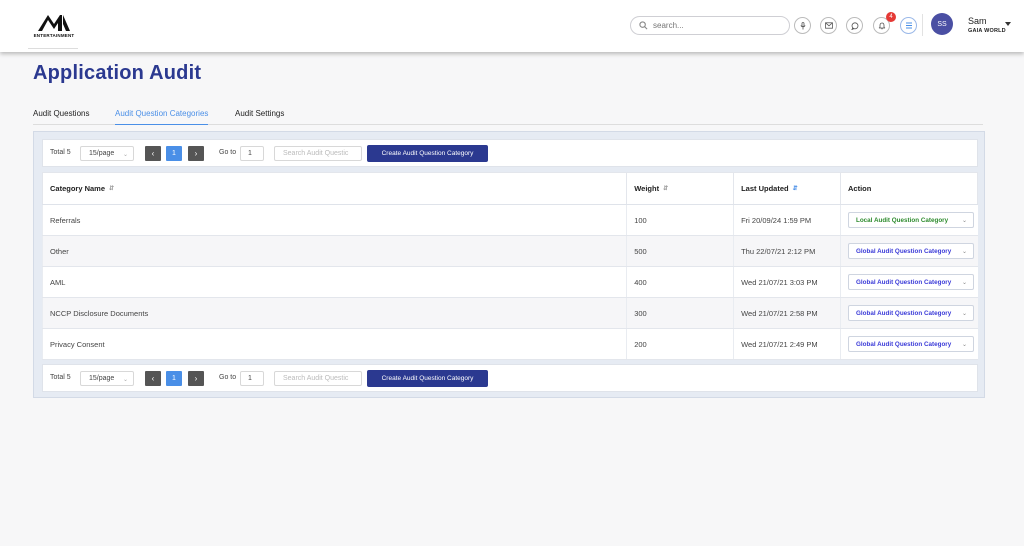 This screenshot has height=546, width=1024. What do you see at coordinates (680, 251) in the screenshot?
I see `weight-cell: 500` at bounding box center [680, 251].